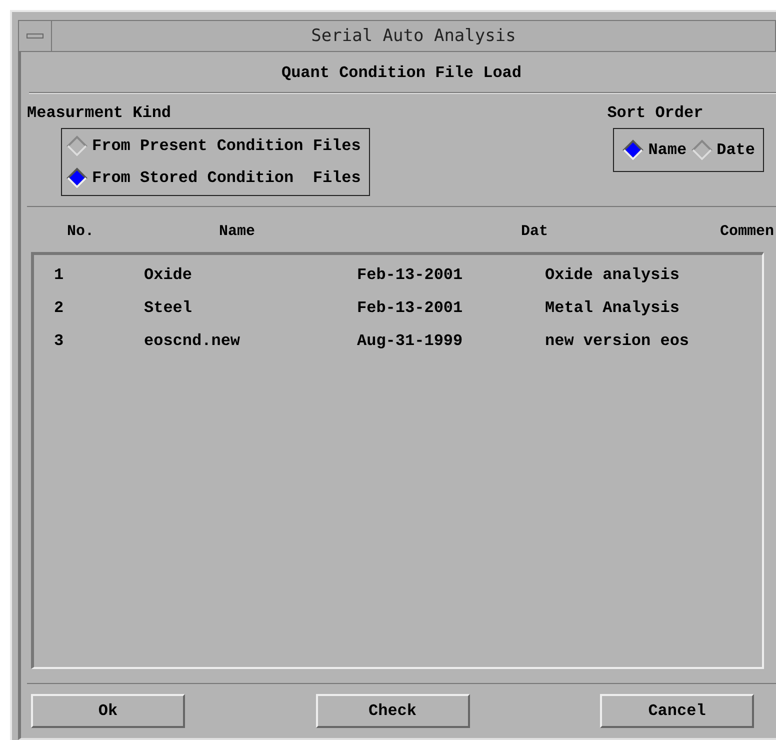 The height and width of the screenshot is (740, 776). What do you see at coordinates (226, 178) in the screenshot?
I see `radio-label: From Stored Condition Files` at bounding box center [226, 178].